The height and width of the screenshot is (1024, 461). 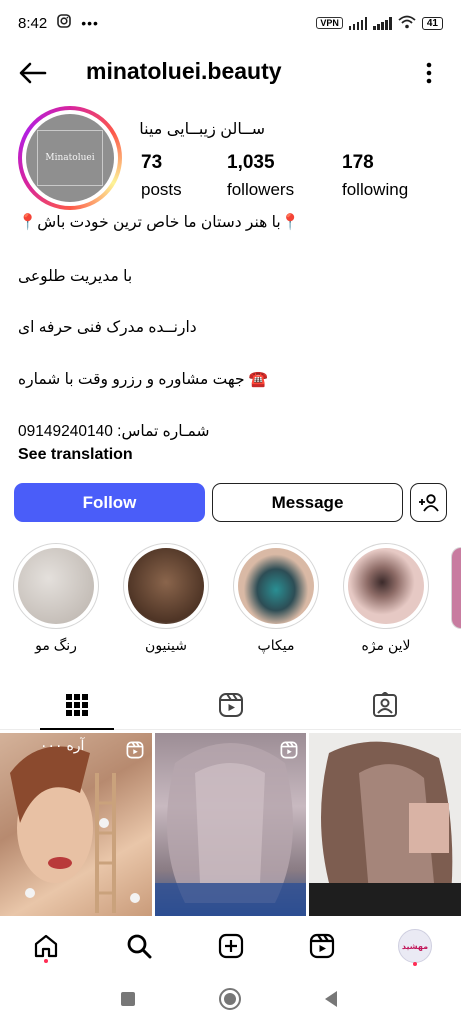 I want to click on back-button, so click(x=33, y=73).